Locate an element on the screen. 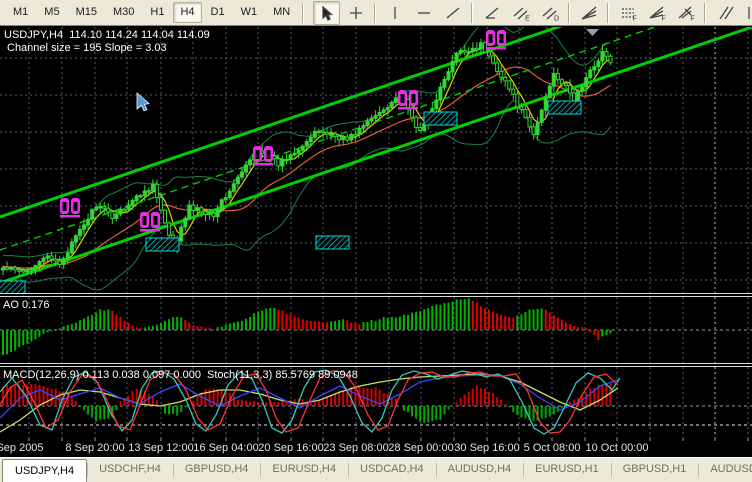  time-axis-label: Sep 2005 is located at coordinates (22, 448).